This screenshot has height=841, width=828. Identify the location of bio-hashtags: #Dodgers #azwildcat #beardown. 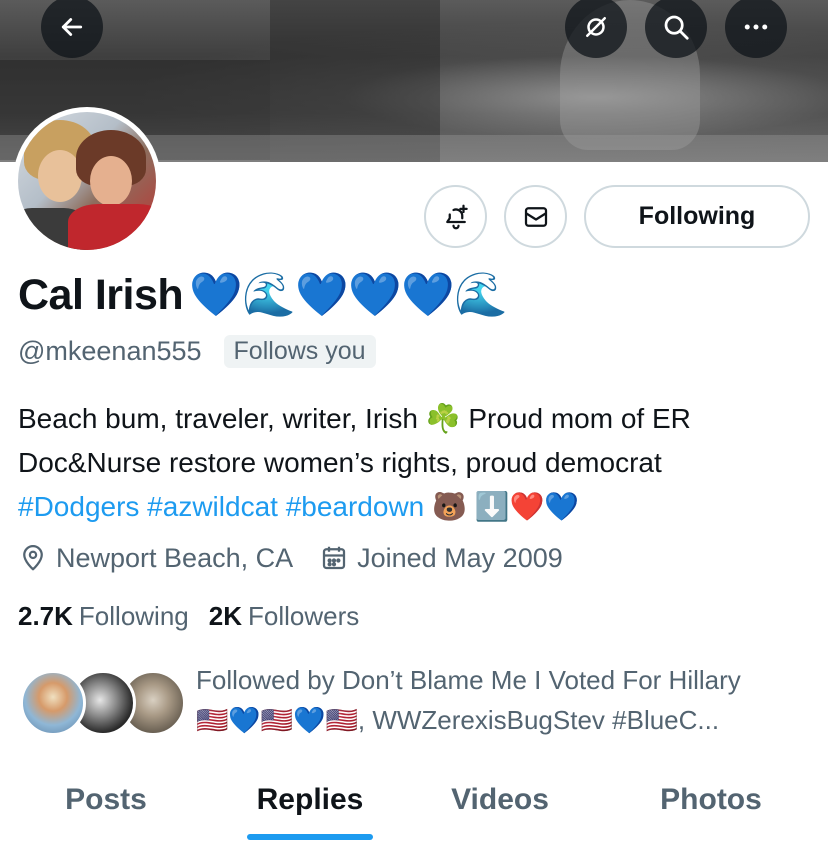
(221, 506).